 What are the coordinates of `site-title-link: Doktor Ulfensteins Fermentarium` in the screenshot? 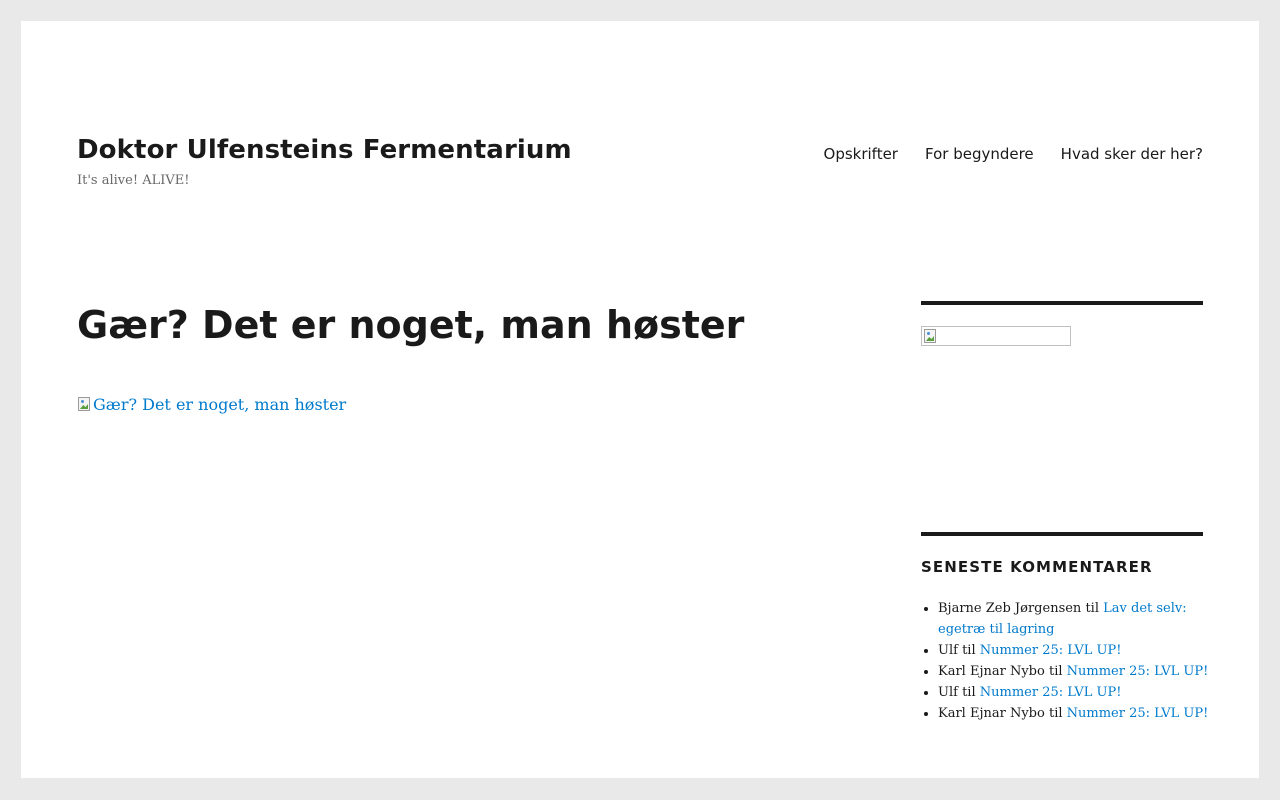 It's located at (324, 150).